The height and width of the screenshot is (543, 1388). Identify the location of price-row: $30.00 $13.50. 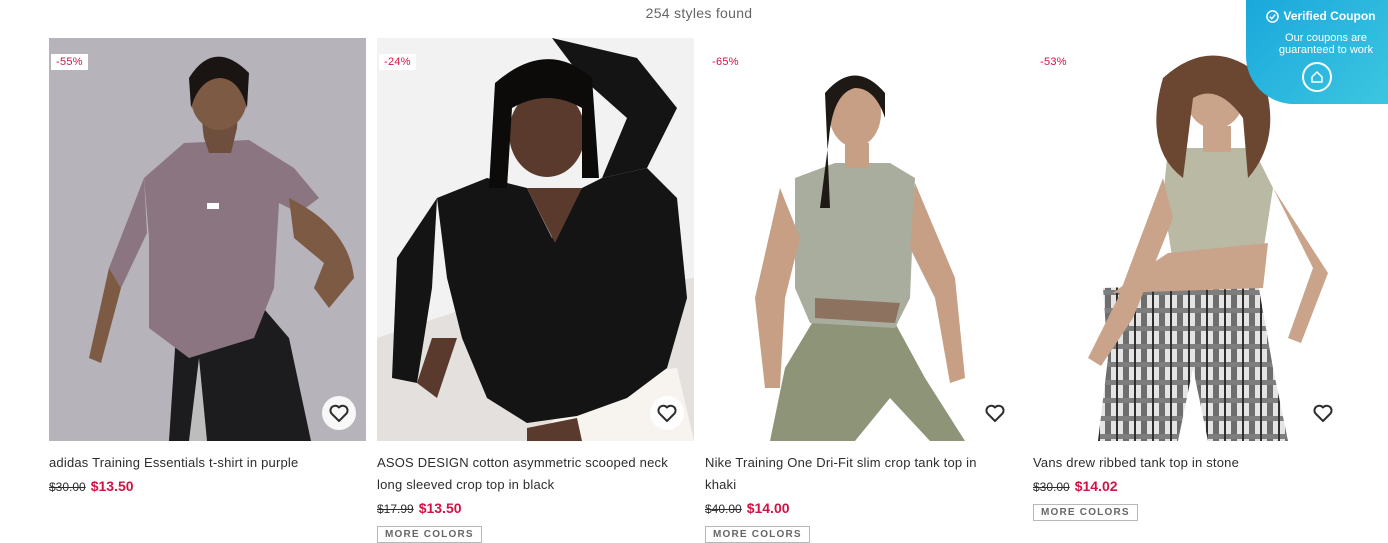
(207, 489).